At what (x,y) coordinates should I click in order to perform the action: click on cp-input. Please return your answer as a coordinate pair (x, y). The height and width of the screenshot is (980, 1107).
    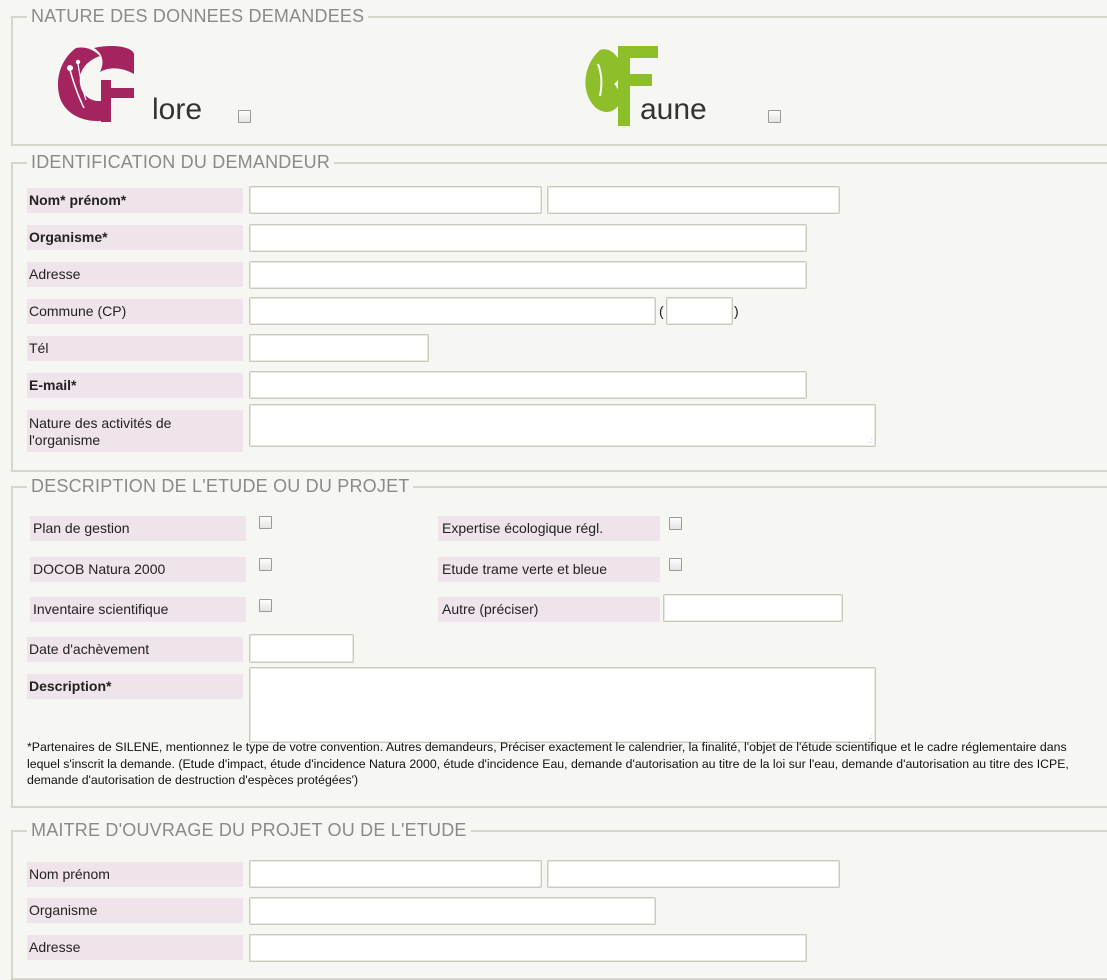
    Looking at the image, I should click on (699, 311).